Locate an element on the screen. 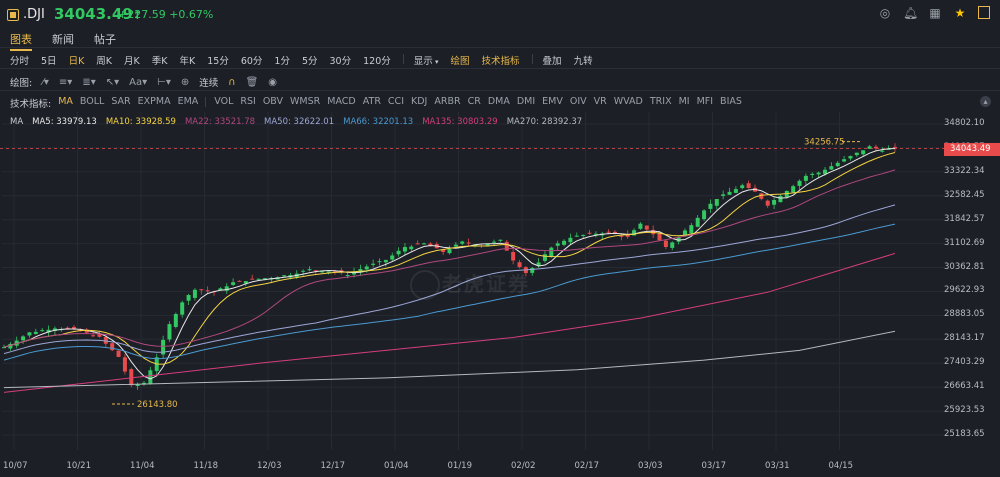 The height and width of the screenshot is (477, 1000). indicator-mi: MI is located at coordinates (684, 103).